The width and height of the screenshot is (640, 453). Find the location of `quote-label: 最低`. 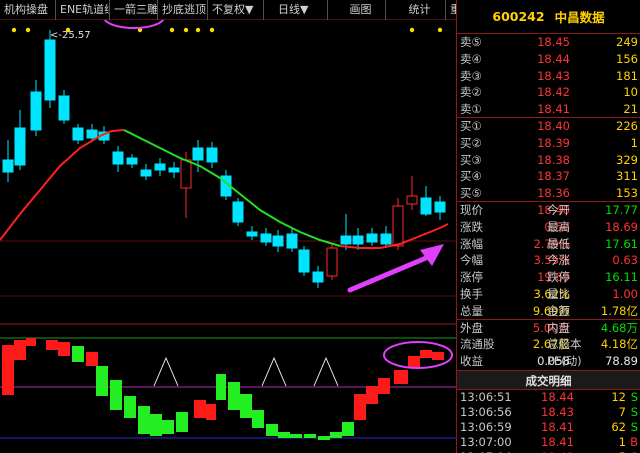

quote-label: 最低 is located at coordinates (558, 243).